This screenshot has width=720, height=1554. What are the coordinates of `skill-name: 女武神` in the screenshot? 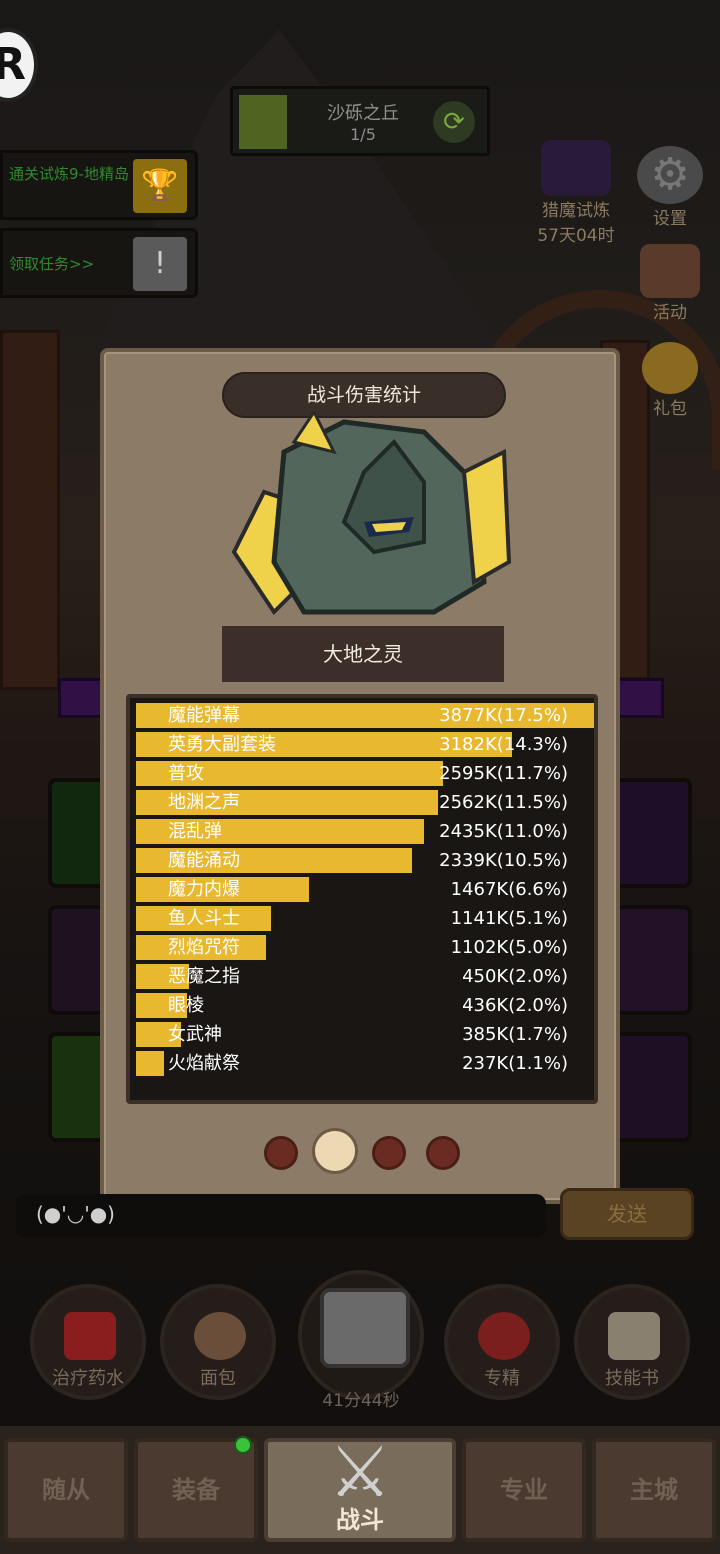 It's located at (195, 1034).